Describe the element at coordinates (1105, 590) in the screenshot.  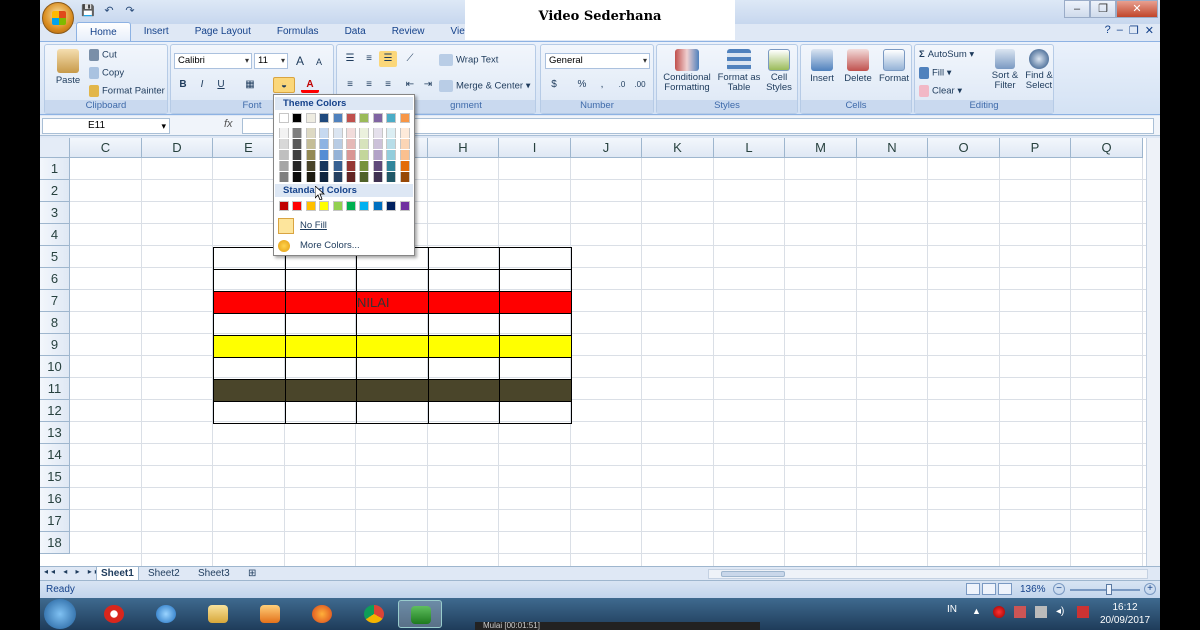
I see `zoom-slider-track` at that location.